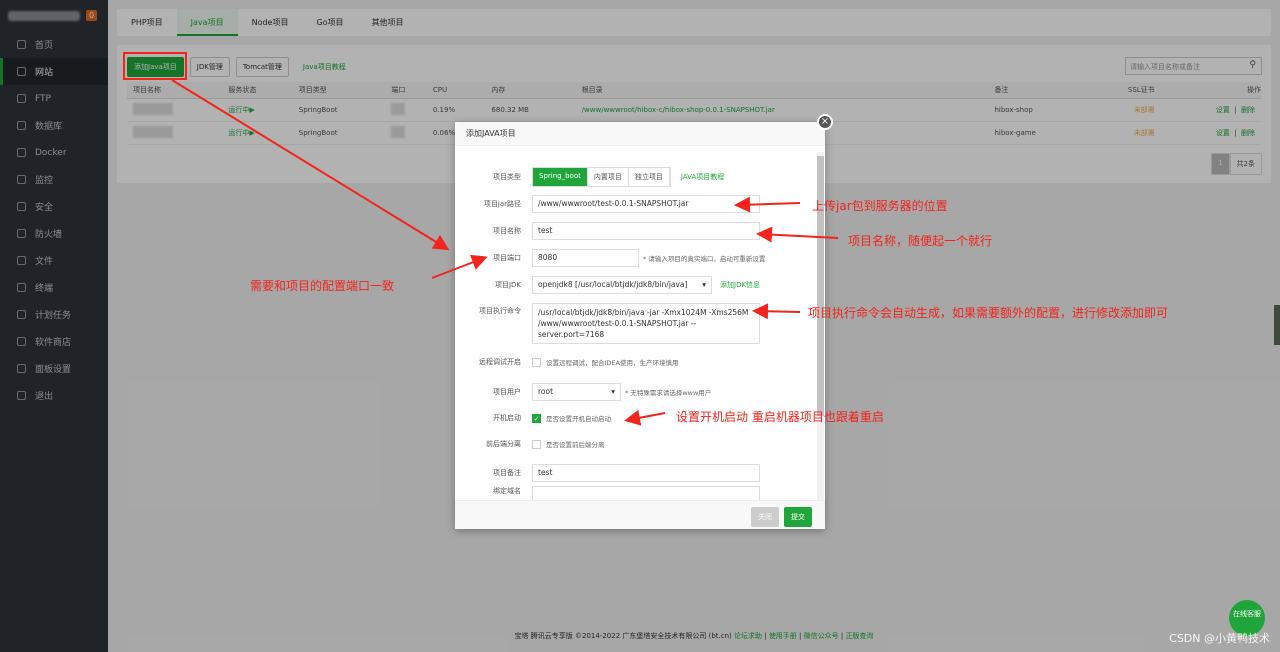 The height and width of the screenshot is (652, 1280). What do you see at coordinates (575, 445) in the screenshot?
I see `separation-hint: 是否设置前后端分离` at bounding box center [575, 445].